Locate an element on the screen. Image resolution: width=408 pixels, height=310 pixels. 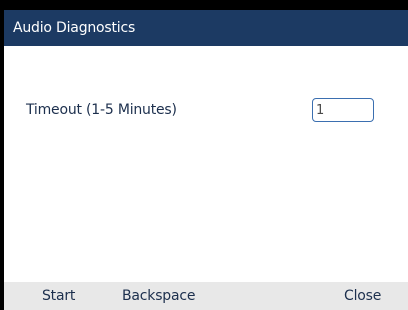
timeout-label: Timeout (1-5 Minutes) is located at coordinates (101, 110).